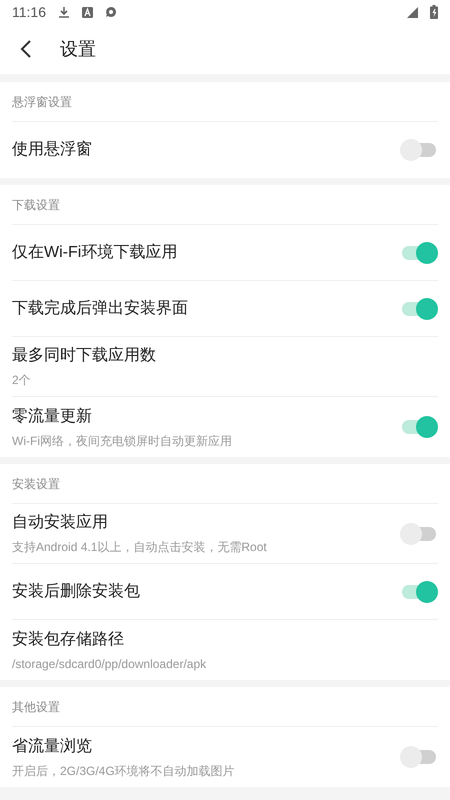 The width and height of the screenshot is (450, 800). What do you see at coordinates (84, 356) in the screenshot?
I see `setting-label: 最多同时下载应用数` at bounding box center [84, 356].